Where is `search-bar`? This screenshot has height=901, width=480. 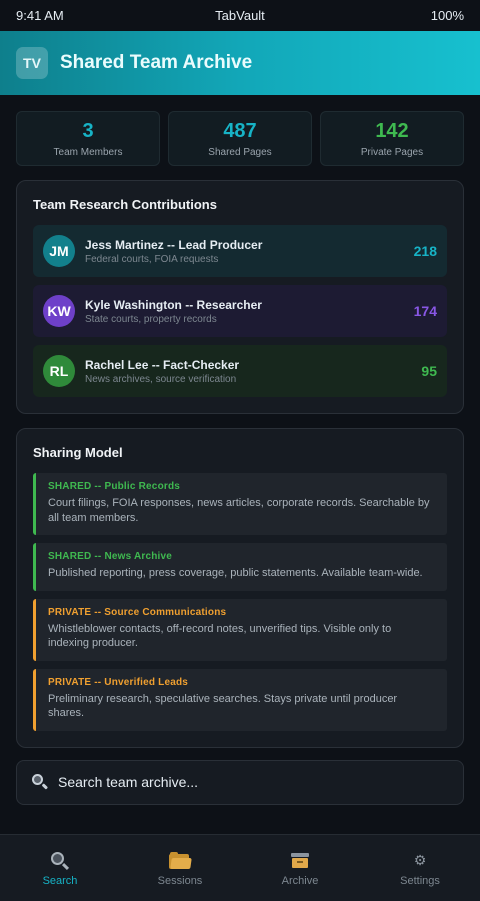 search-bar is located at coordinates (240, 782).